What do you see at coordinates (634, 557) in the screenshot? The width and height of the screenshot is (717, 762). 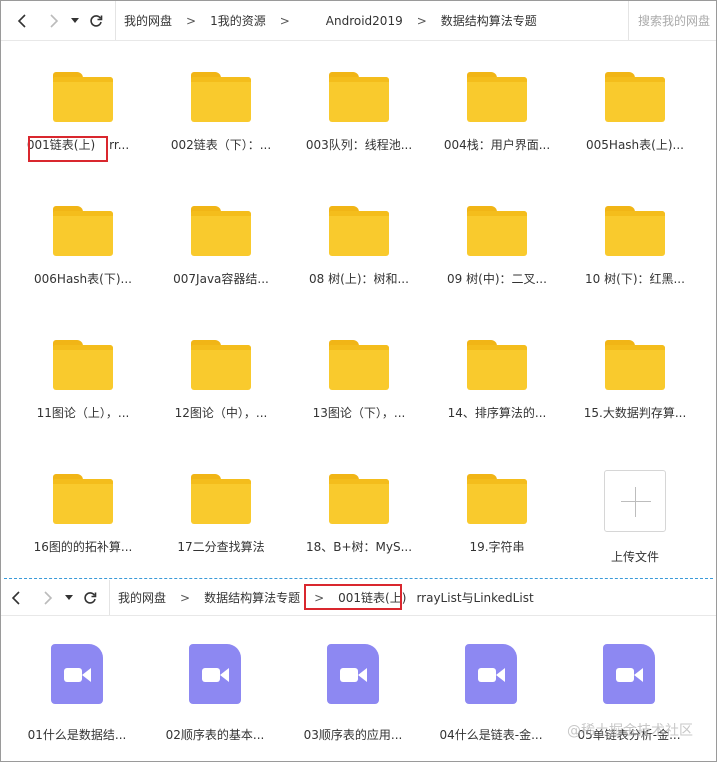 I see `upload-label: 上传文件` at bounding box center [634, 557].